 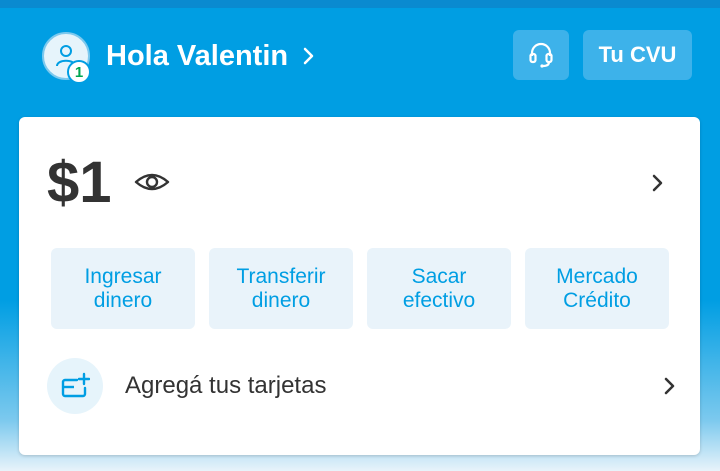 I want to click on add-cards-label: Agregá tus tarjetas, so click(x=226, y=385).